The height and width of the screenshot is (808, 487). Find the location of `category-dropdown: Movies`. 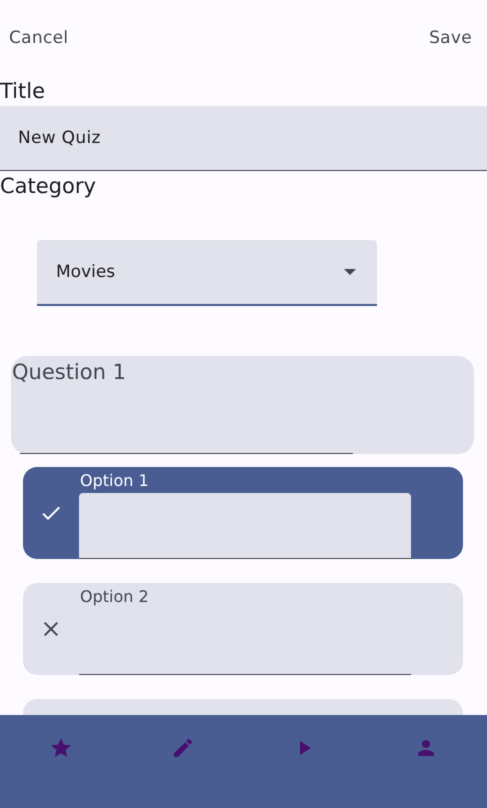

category-dropdown: Movies is located at coordinates (207, 273).